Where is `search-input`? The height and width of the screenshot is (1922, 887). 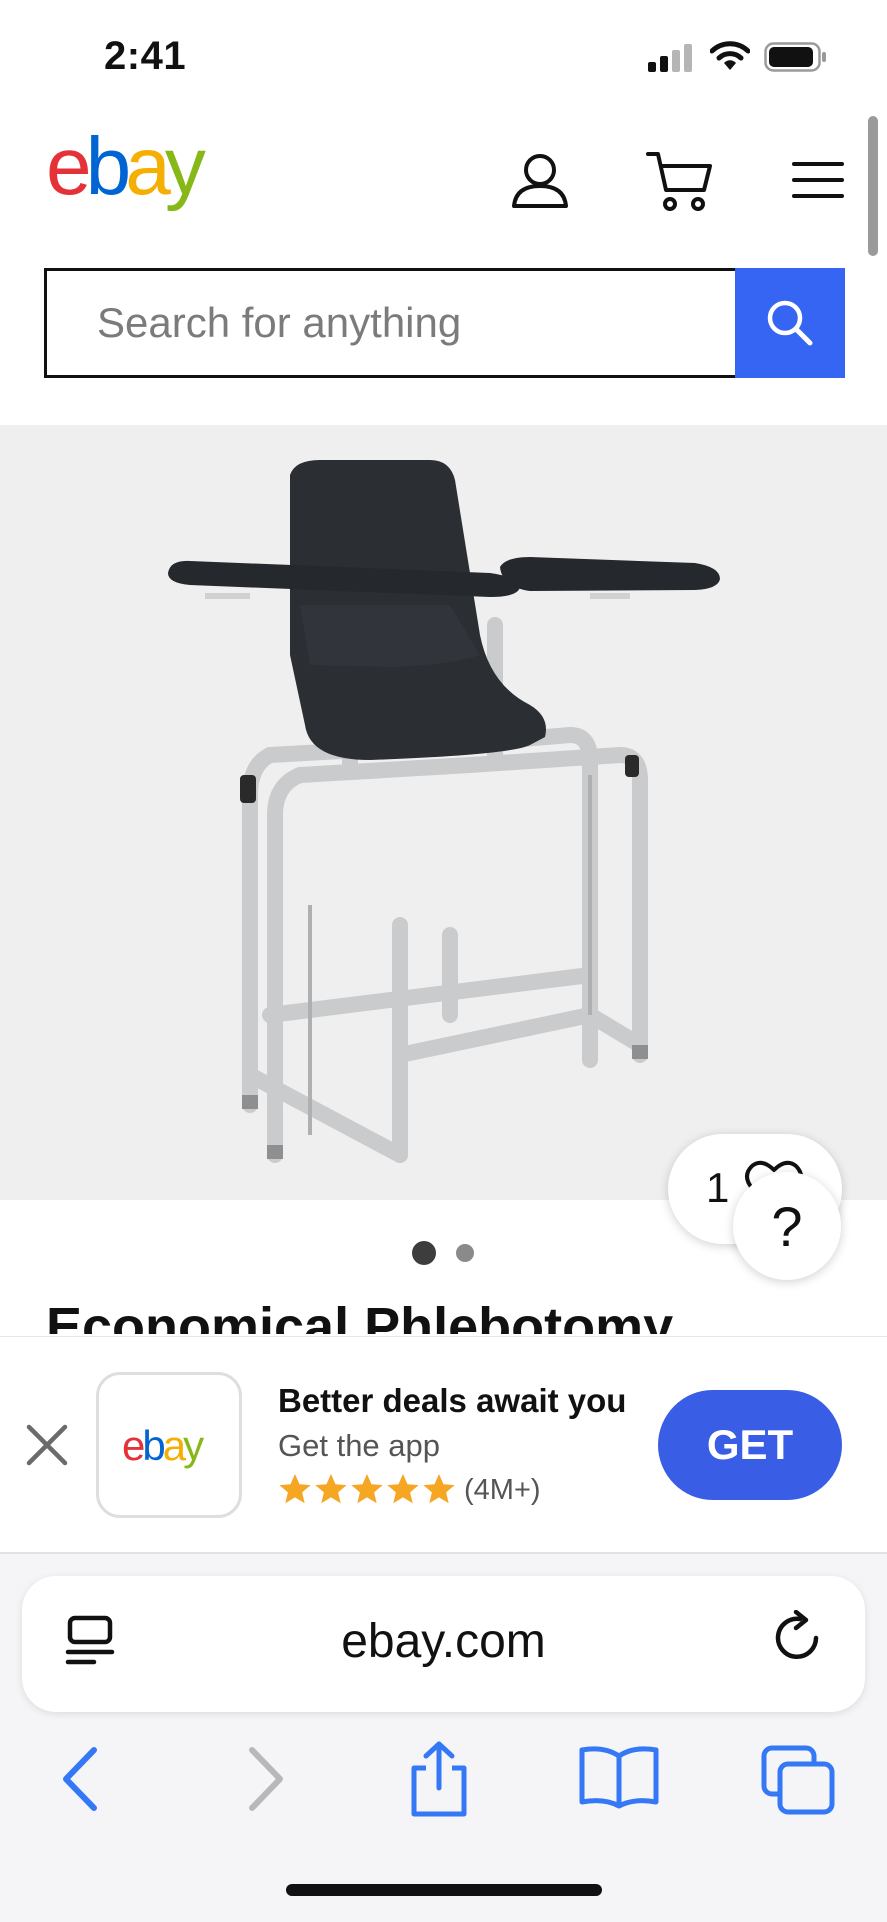
search-input is located at coordinates (391, 323).